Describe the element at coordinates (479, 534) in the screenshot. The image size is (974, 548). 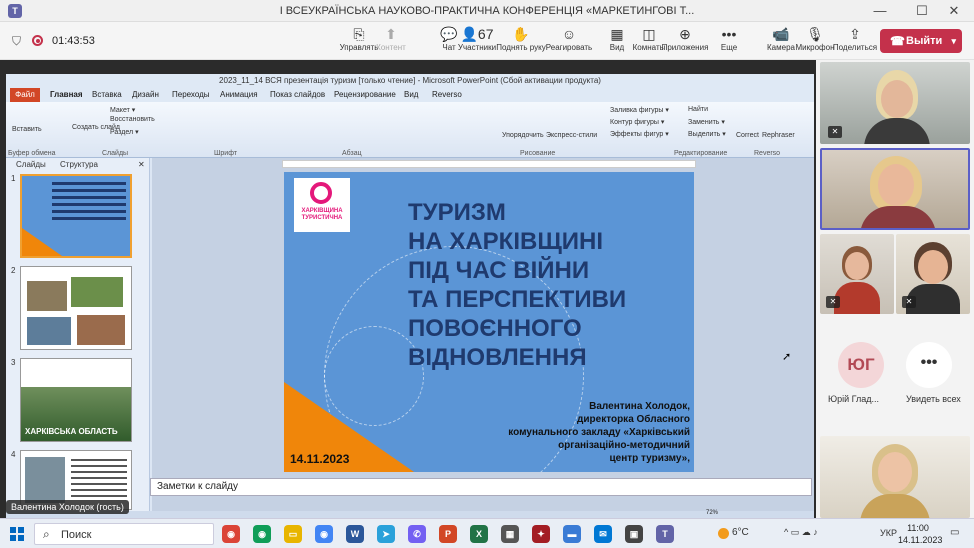
I see `excel-icon: X` at that location.